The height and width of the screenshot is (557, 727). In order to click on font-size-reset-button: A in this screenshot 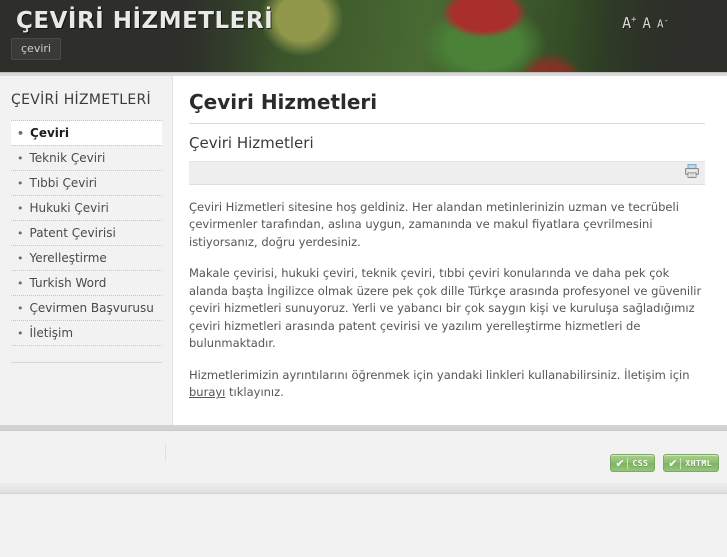, I will do `click(647, 24)`.